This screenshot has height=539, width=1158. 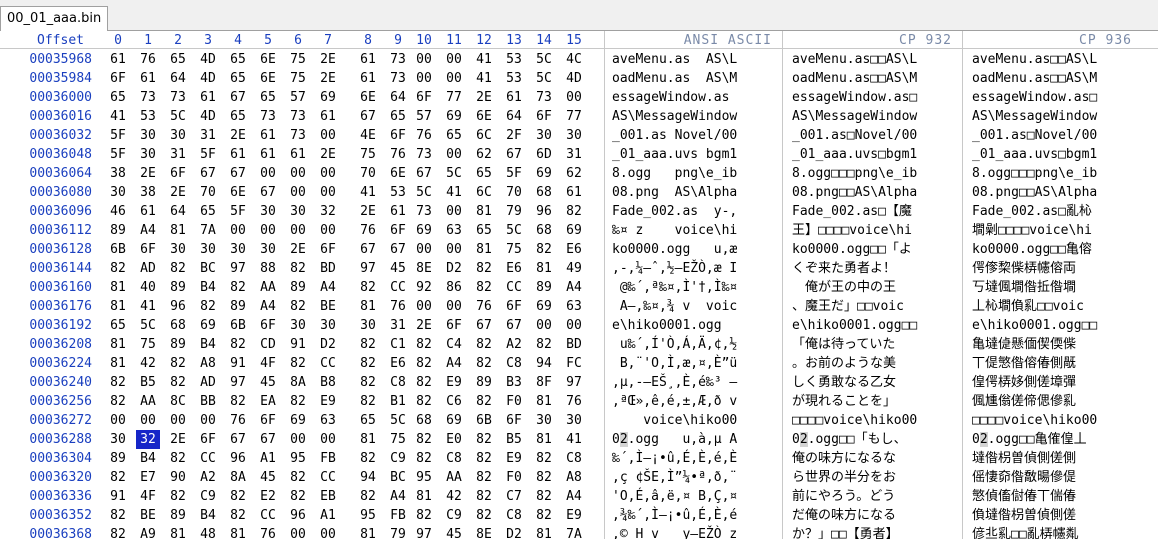 What do you see at coordinates (454, 458) in the screenshot?
I see `hex-byte: C8` at bounding box center [454, 458].